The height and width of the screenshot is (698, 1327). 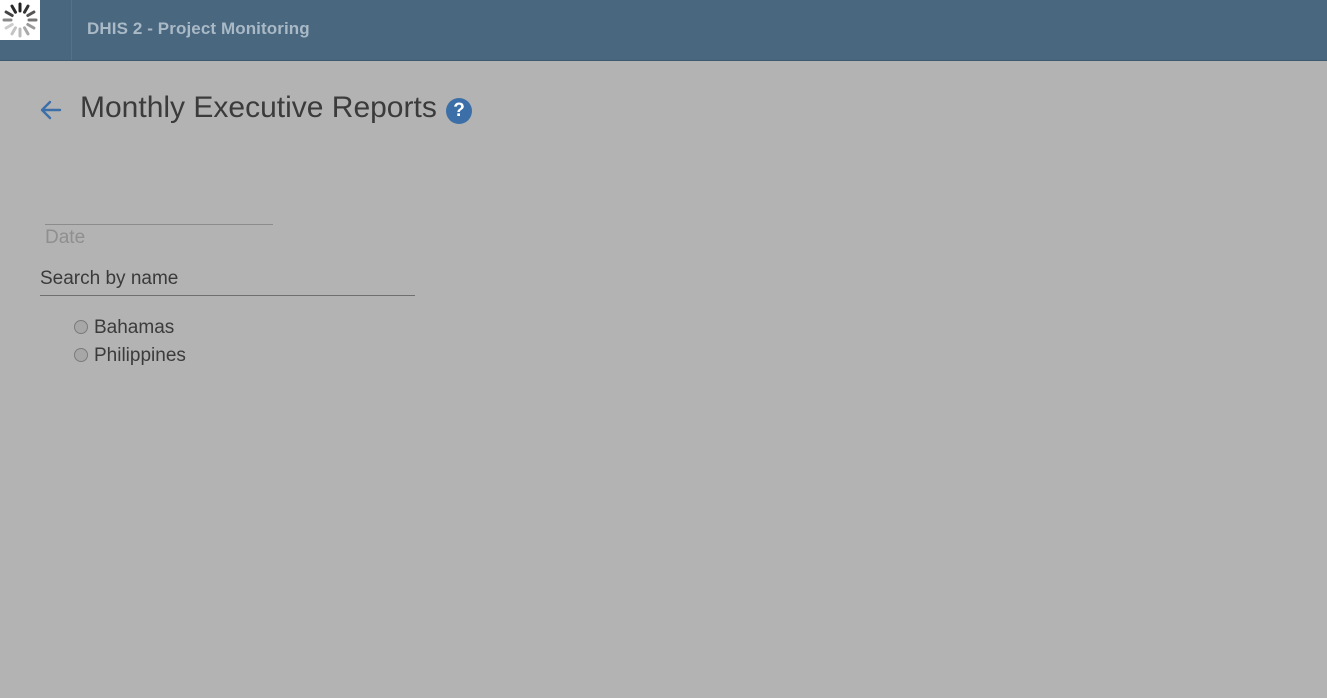 What do you see at coordinates (663, 30) in the screenshot?
I see `app-header: DHIS 2 - Project Monitoring` at bounding box center [663, 30].